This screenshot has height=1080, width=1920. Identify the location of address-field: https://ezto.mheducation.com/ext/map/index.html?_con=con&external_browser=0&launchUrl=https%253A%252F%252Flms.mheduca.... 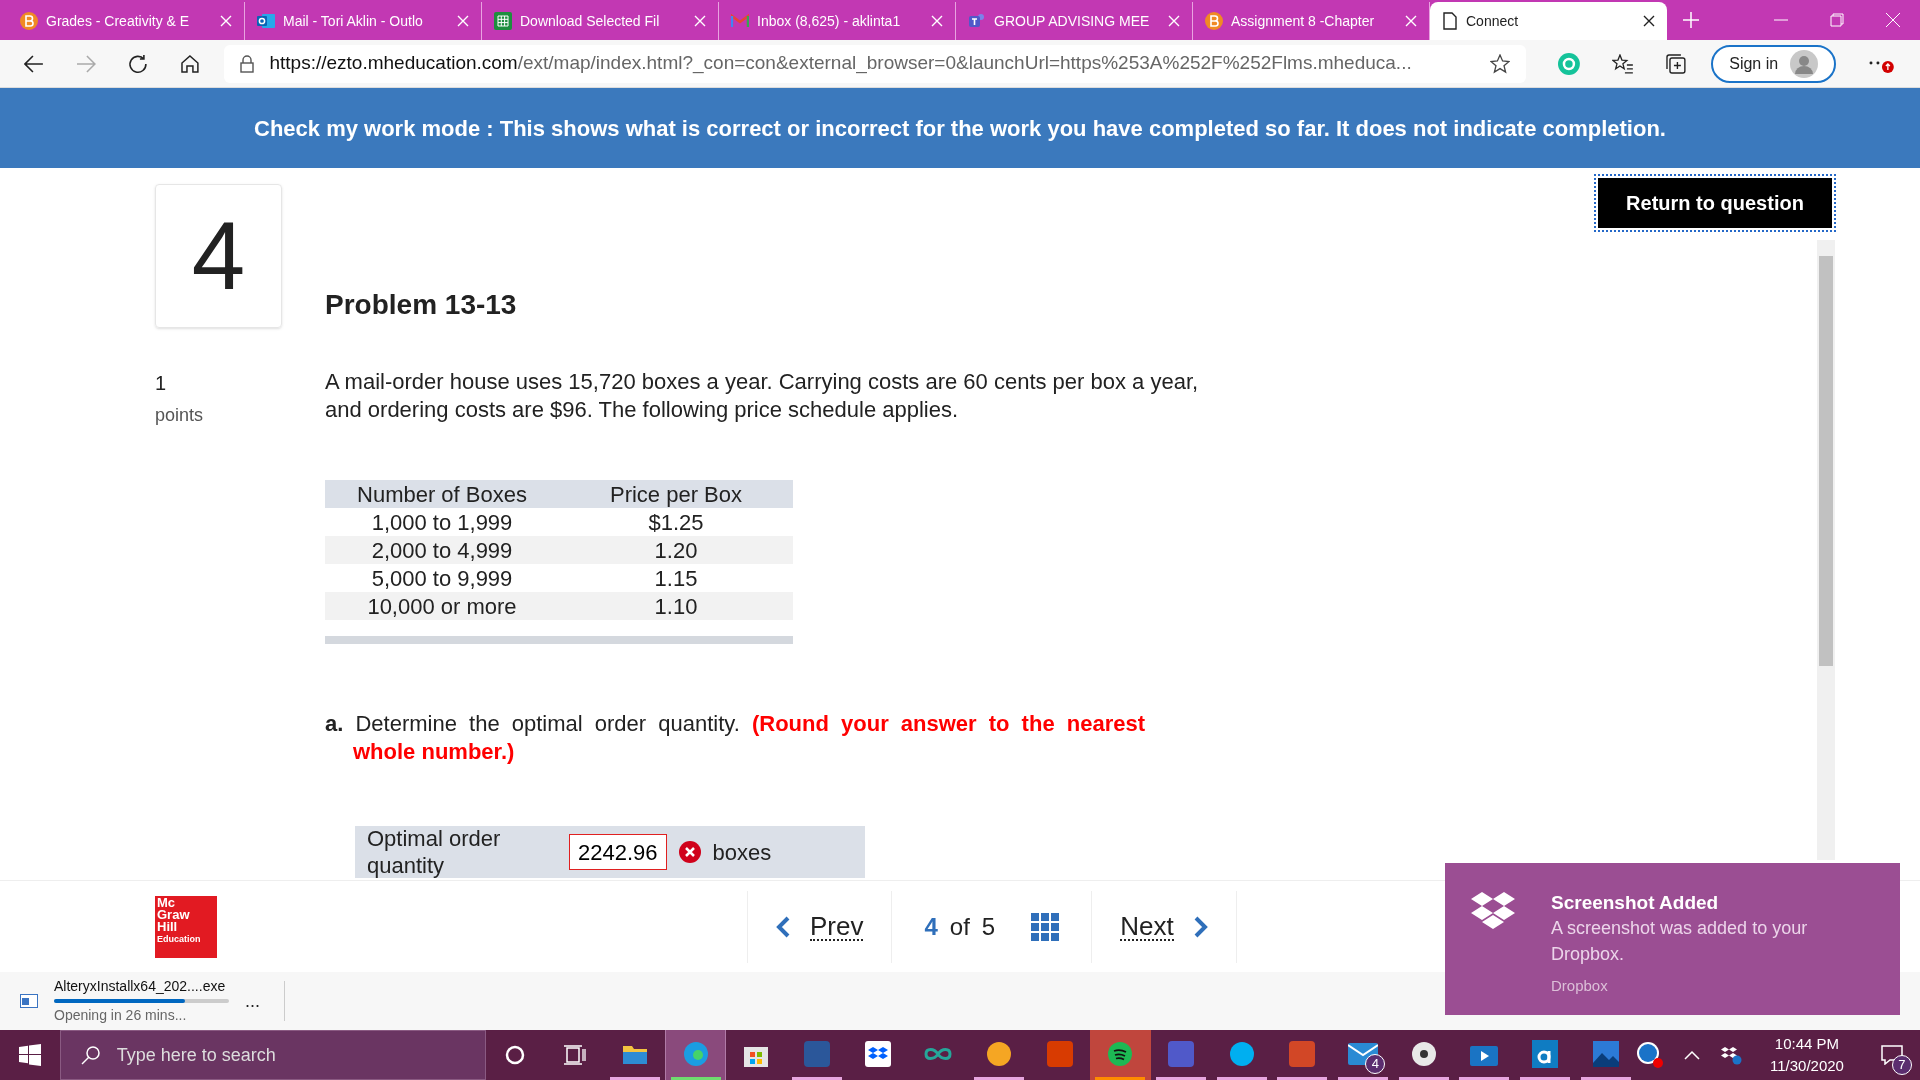
(874, 63).